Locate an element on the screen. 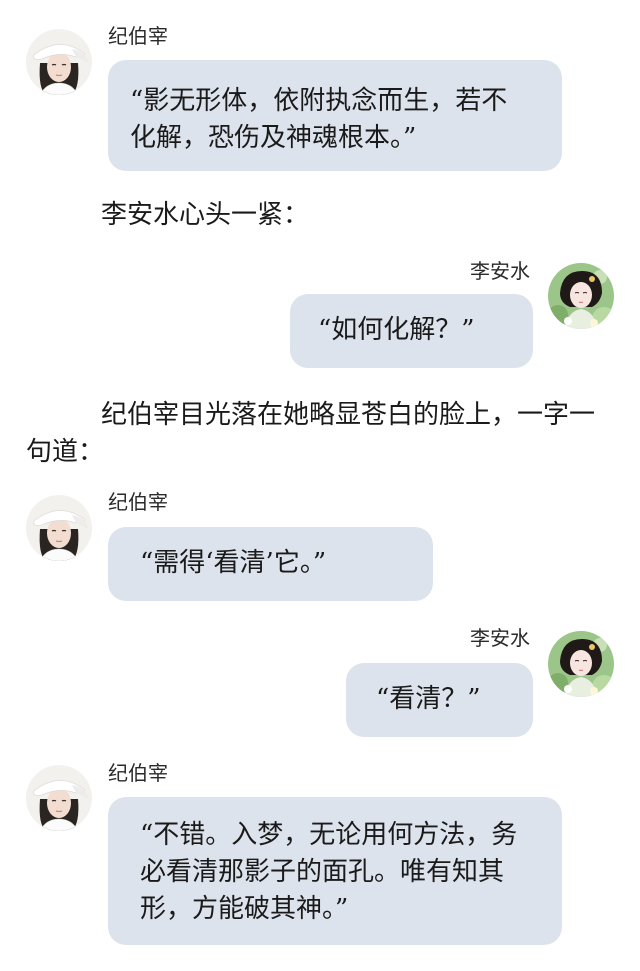 This screenshot has height=971, width=640. narration-text: 李安水心头一紧： is located at coordinates (205, 215).